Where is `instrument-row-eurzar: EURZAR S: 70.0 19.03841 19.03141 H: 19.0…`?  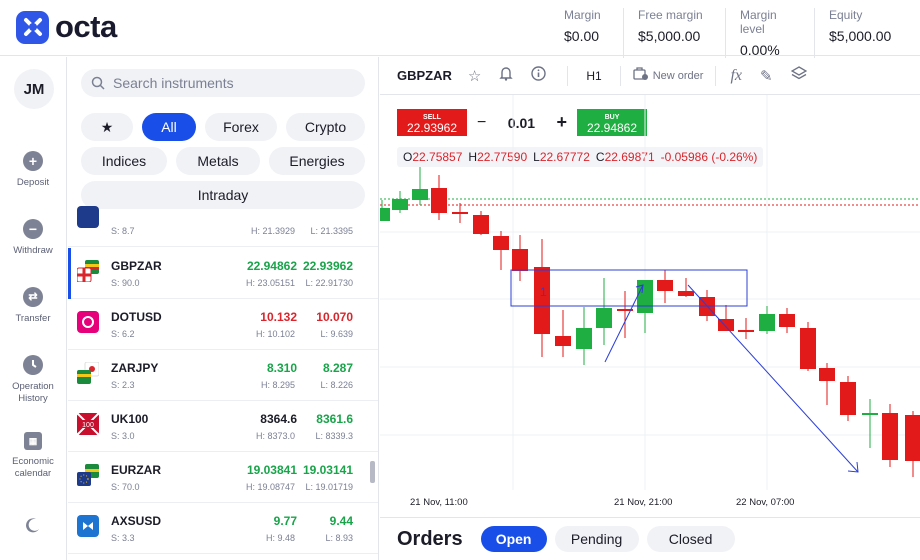 instrument-row-eurzar: EURZAR S: 70.0 19.03841 19.03141 H: 19.0… is located at coordinates (223, 477).